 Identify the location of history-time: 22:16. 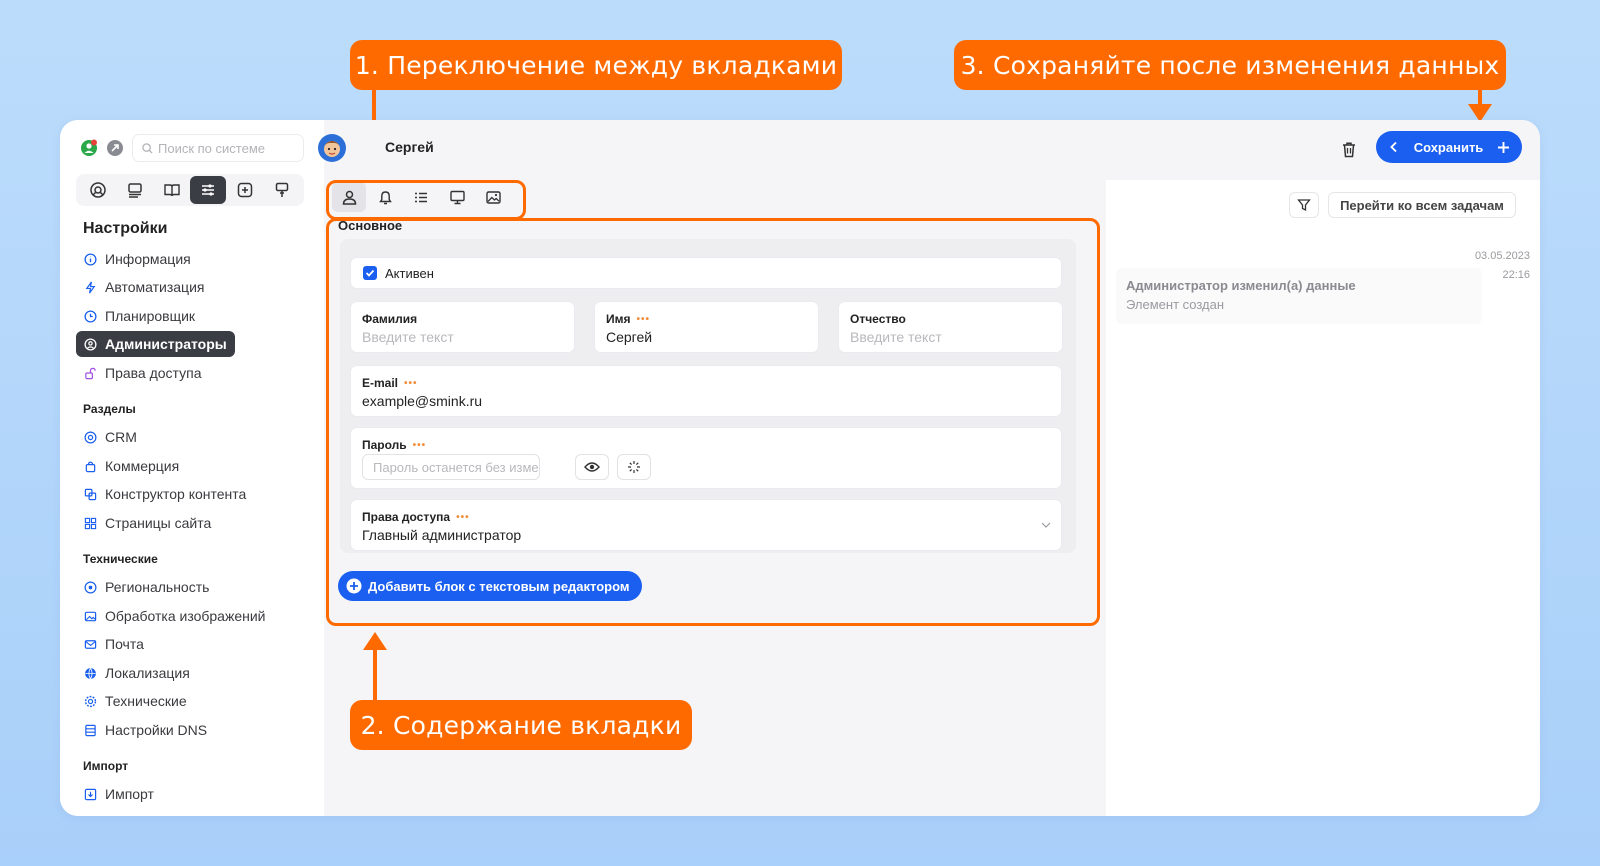
(1516, 275).